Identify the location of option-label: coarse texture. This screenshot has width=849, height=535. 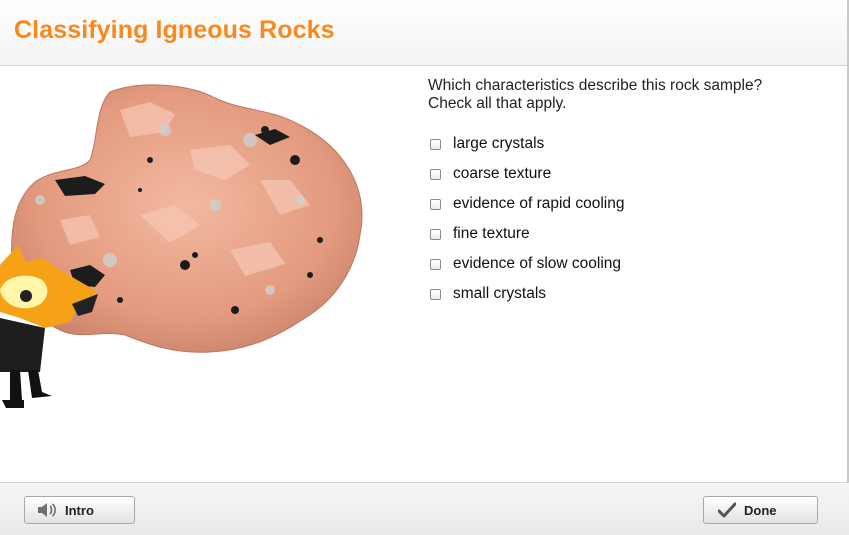
(502, 173).